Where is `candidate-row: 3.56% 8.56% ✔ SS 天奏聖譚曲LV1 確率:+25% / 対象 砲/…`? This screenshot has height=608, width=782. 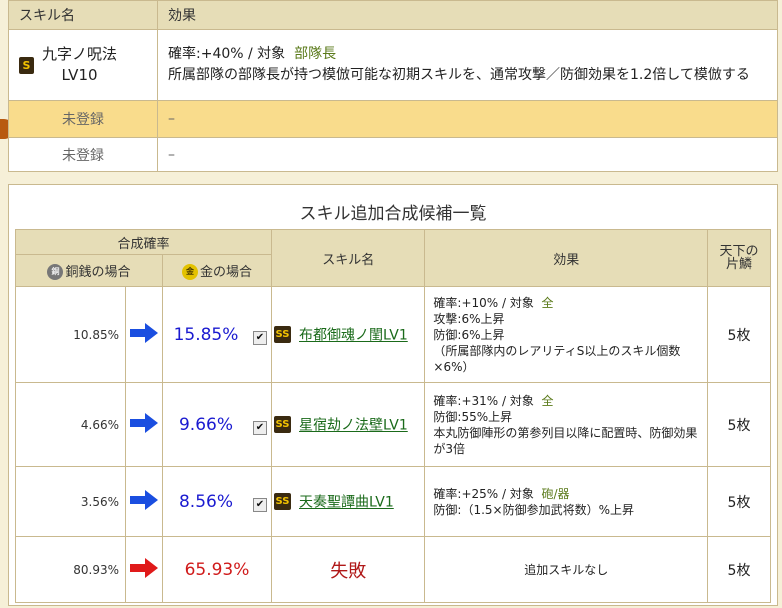
candidate-row: 3.56% 8.56% ✔ SS 天奏聖譚曲LV1 確率:+25% / 対象 砲/… is located at coordinates (393, 501).